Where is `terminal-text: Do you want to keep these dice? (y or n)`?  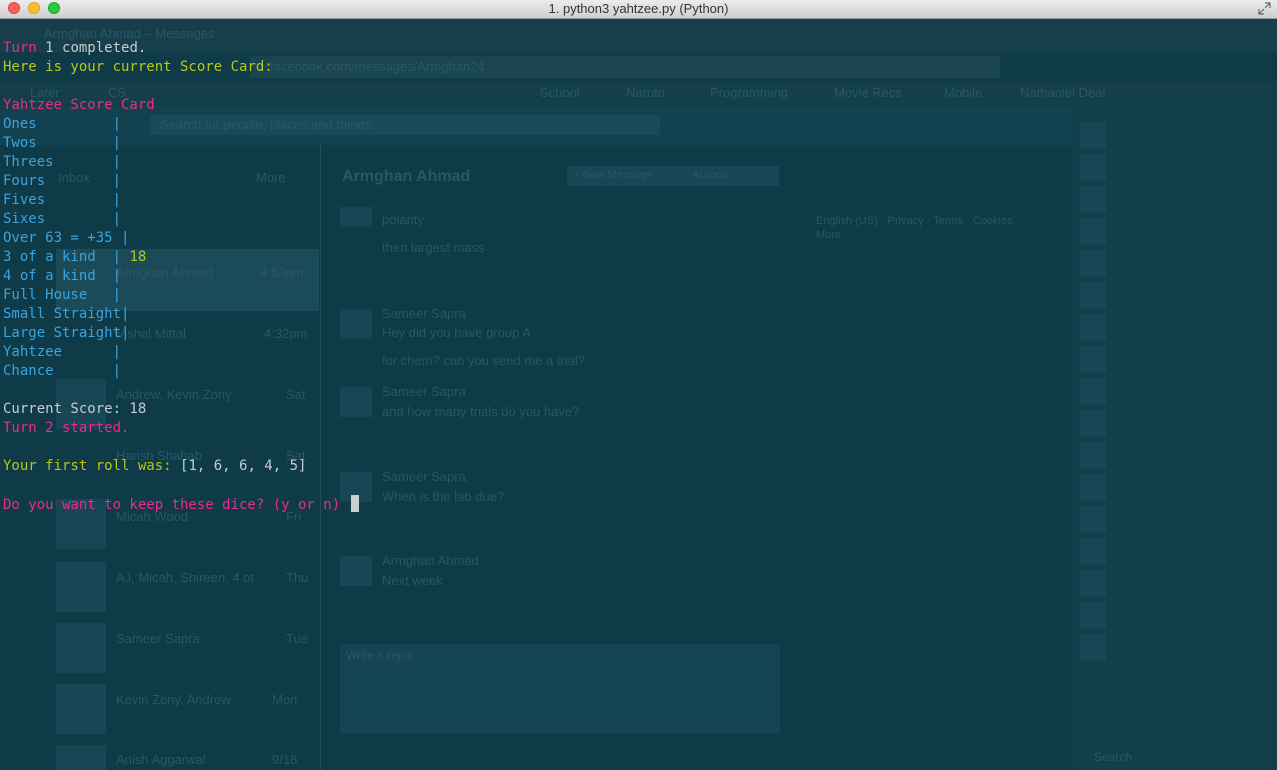
terminal-text: Do you want to keep these dice? (y or n) is located at coordinates (176, 505).